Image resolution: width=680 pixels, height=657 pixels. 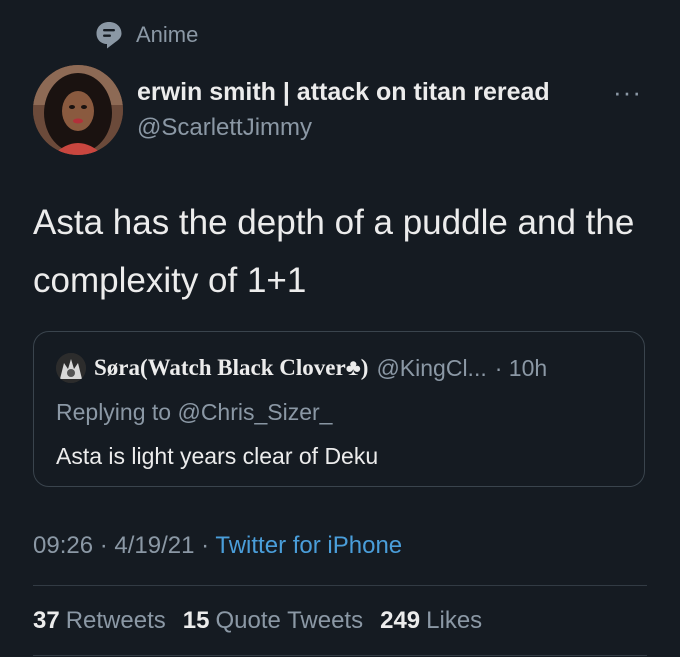 What do you see at coordinates (224, 128) in the screenshot?
I see `author-handle: @ScarlettJimmy` at bounding box center [224, 128].